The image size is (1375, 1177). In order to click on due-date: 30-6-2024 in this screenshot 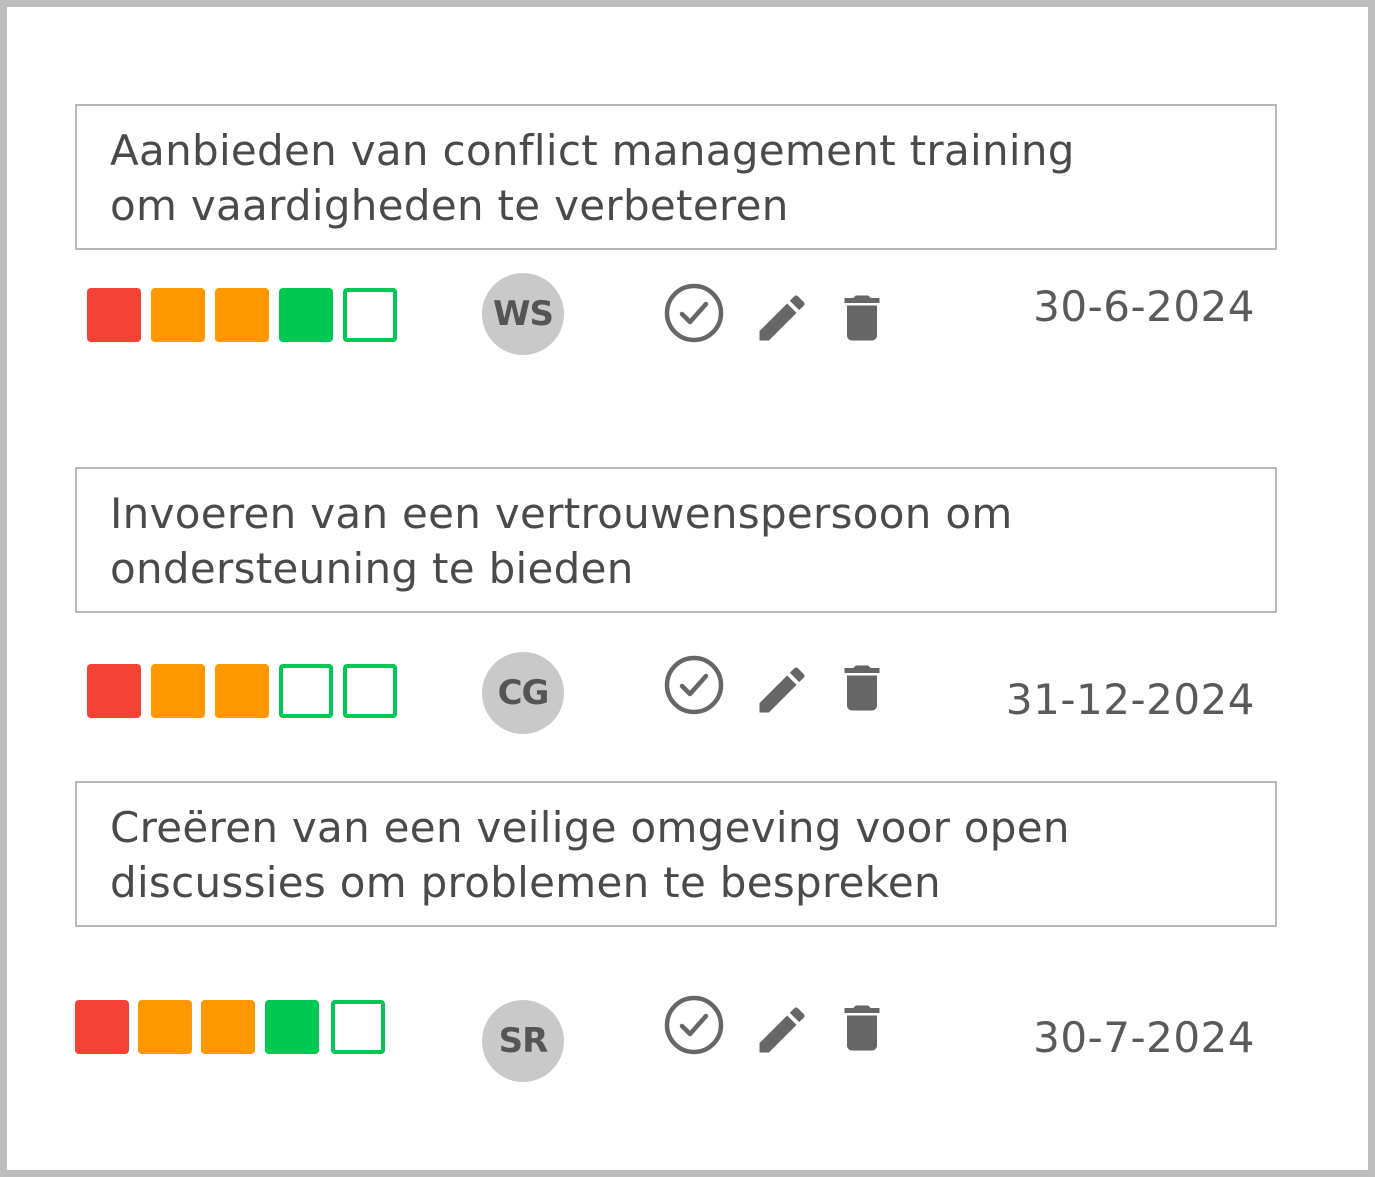, I will do `click(1144, 306)`.